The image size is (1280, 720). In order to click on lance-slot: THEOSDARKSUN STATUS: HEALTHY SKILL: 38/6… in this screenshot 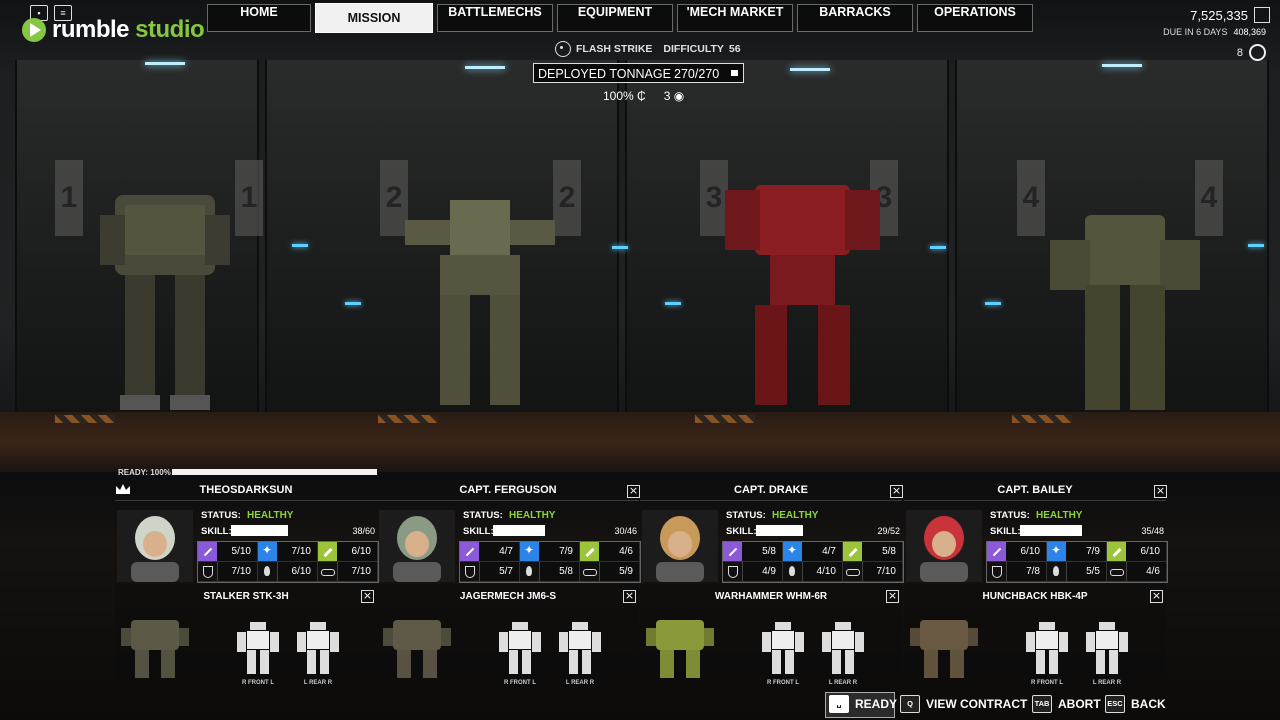, I will do `click(247, 585)`.